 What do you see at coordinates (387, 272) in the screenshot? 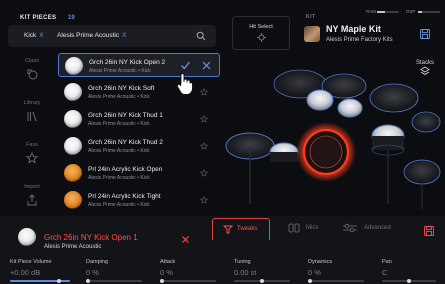
I see `param-value: C` at bounding box center [387, 272].